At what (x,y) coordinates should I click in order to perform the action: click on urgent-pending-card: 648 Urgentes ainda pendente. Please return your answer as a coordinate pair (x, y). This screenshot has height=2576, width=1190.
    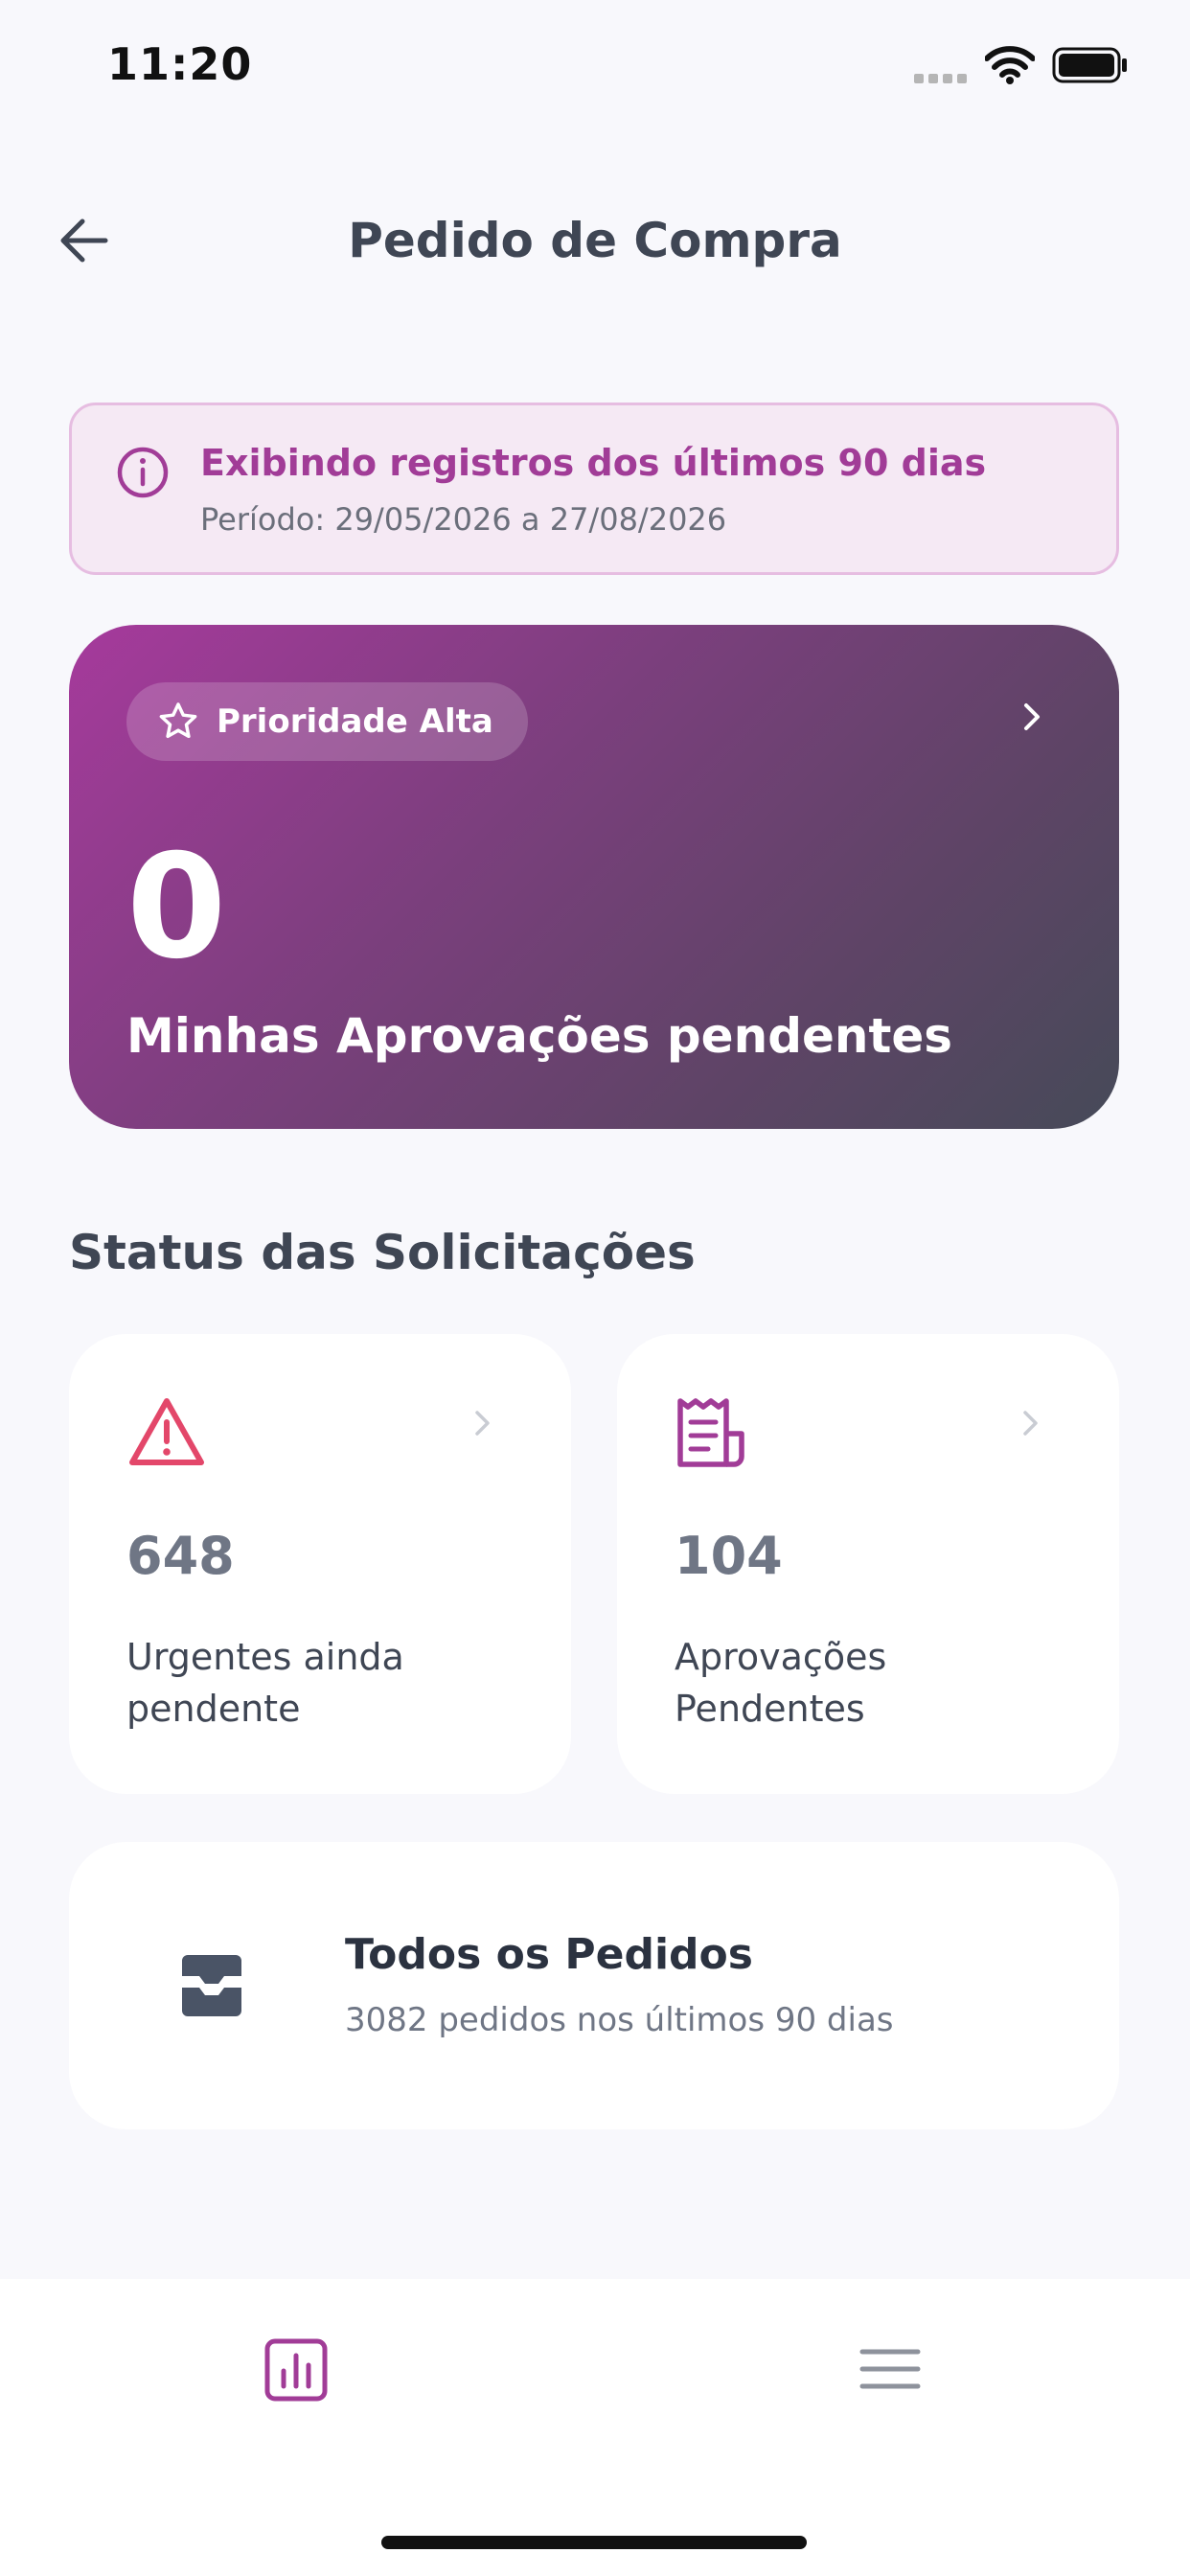
    Looking at the image, I should click on (320, 1564).